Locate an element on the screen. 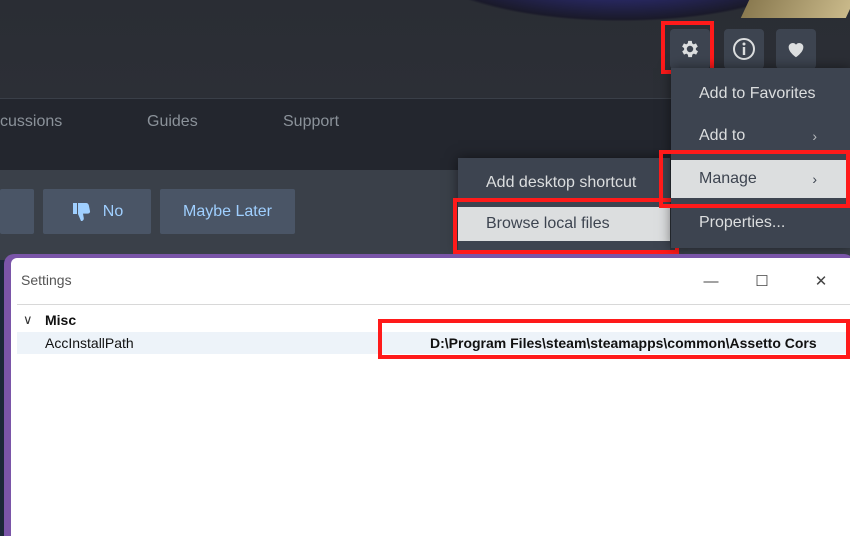  minimize-button: — is located at coordinates (711, 281).